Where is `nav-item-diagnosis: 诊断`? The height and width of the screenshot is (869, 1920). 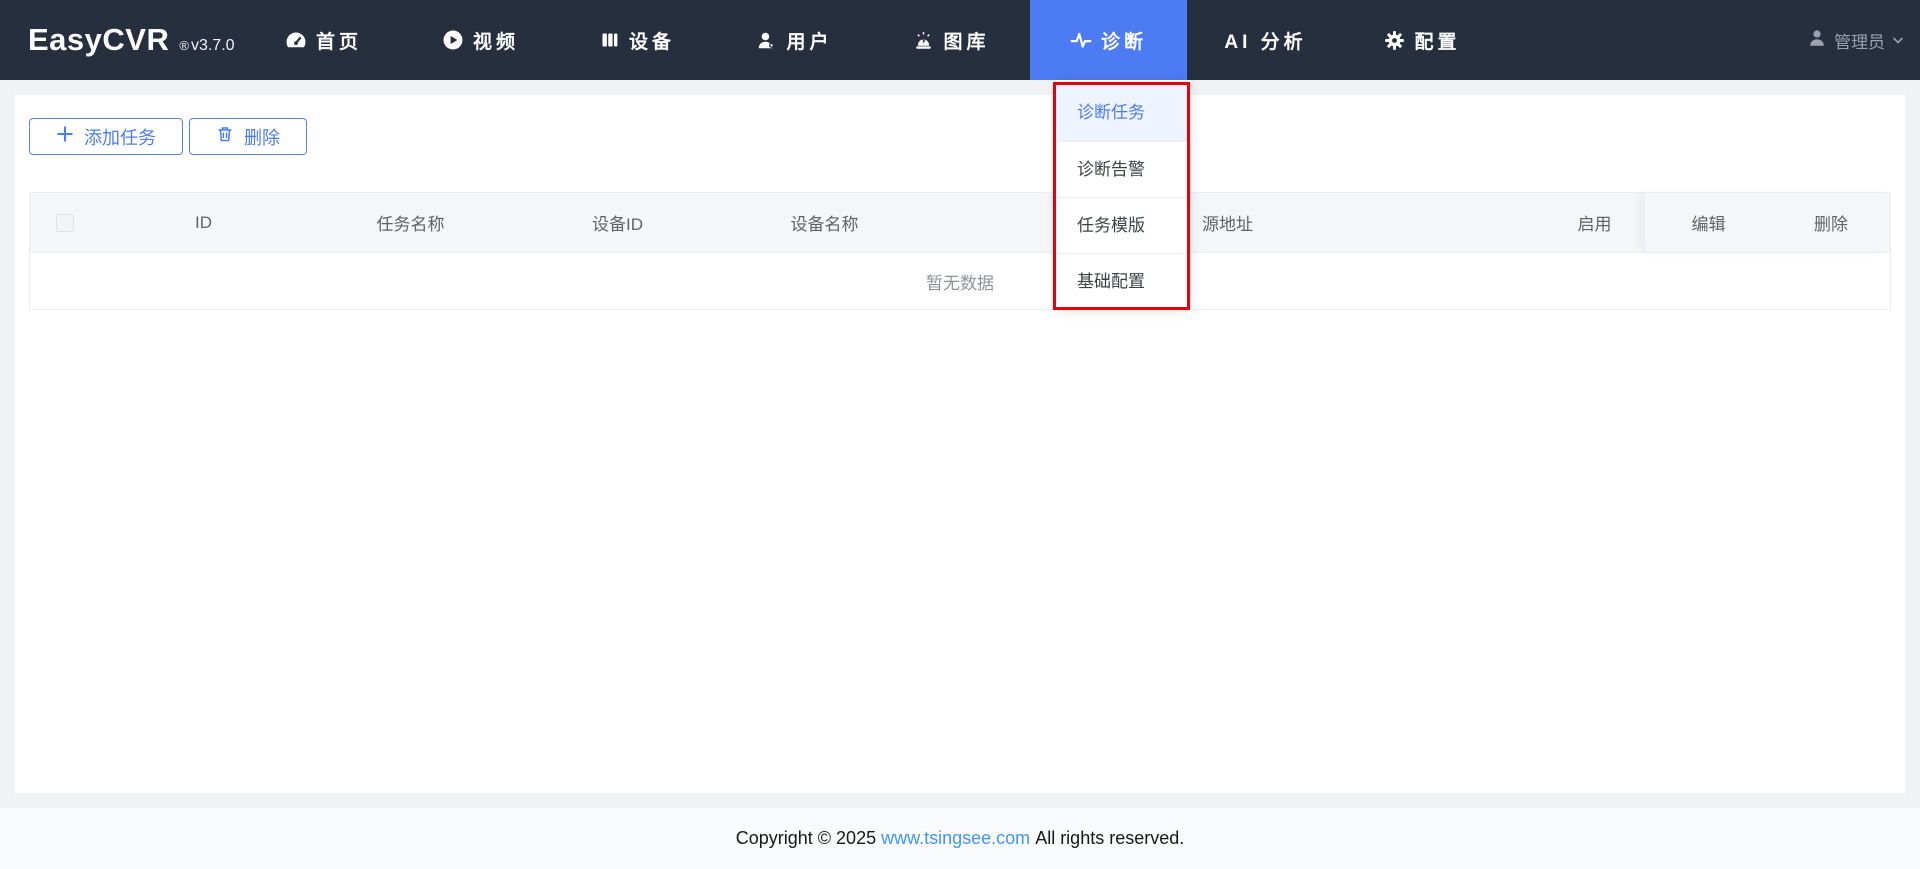
nav-item-diagnosis: 诊断 is located at coordinates (1108, 40).